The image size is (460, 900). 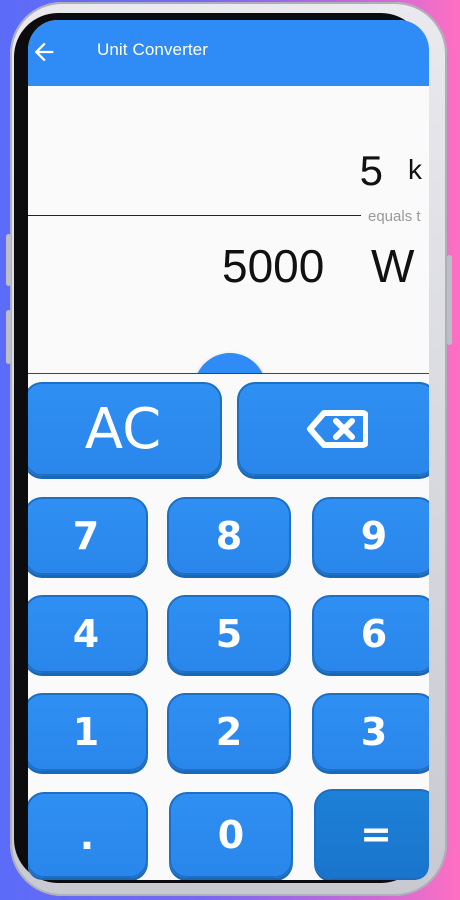 What do you see at coordinates (194, 215) in the screenshot?
I see `input-underline` at bounding box center [194, 215].